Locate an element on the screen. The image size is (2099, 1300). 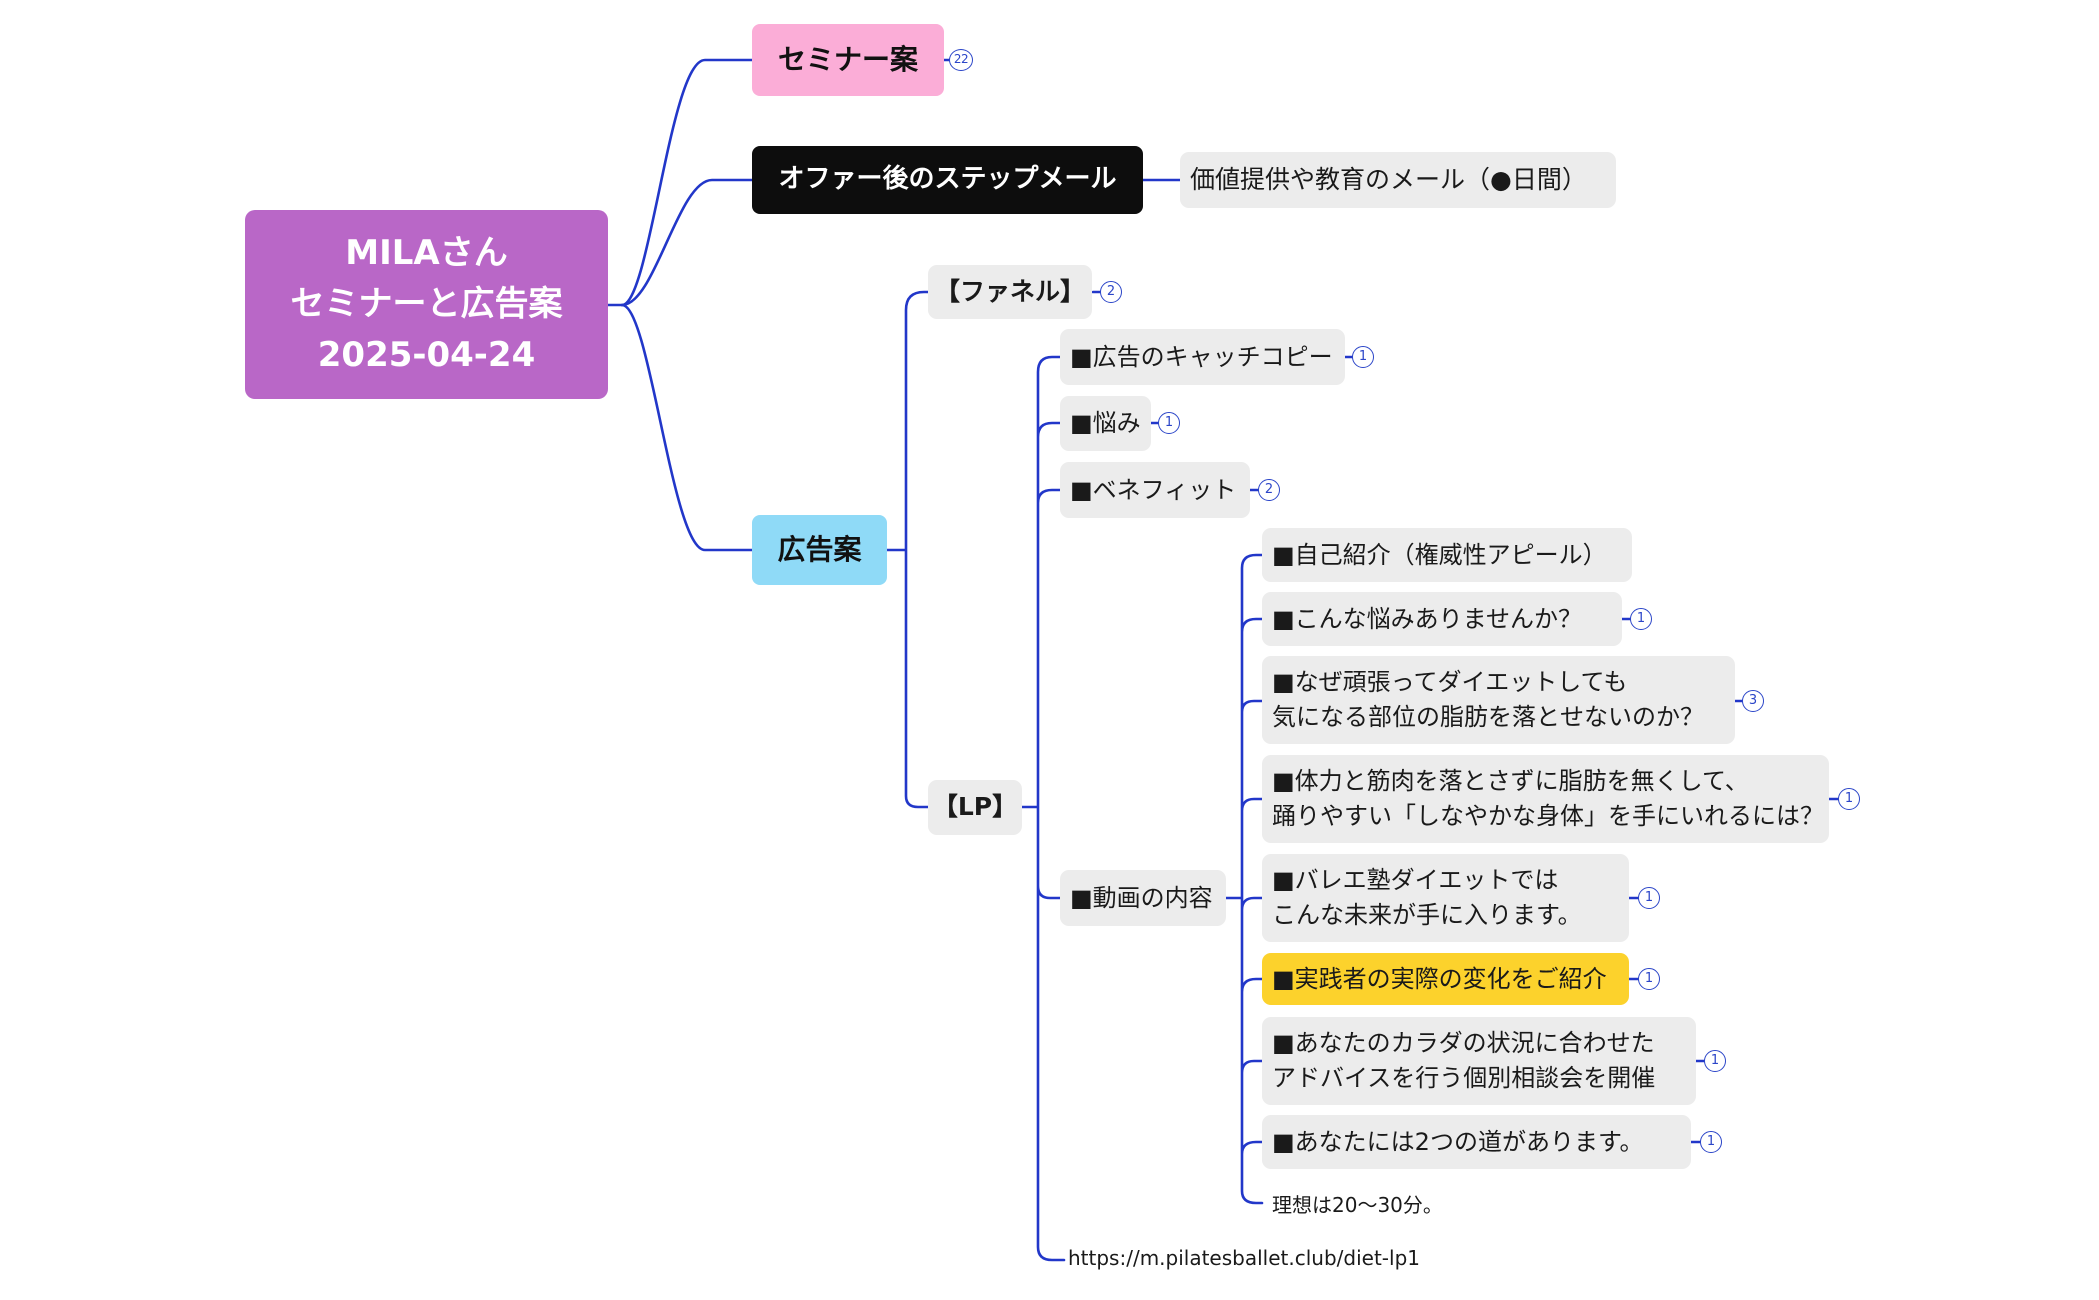
lp-url-link: https://m.pilatesballet.club/diet-lp1 is located at coordinates (1244, 1258).